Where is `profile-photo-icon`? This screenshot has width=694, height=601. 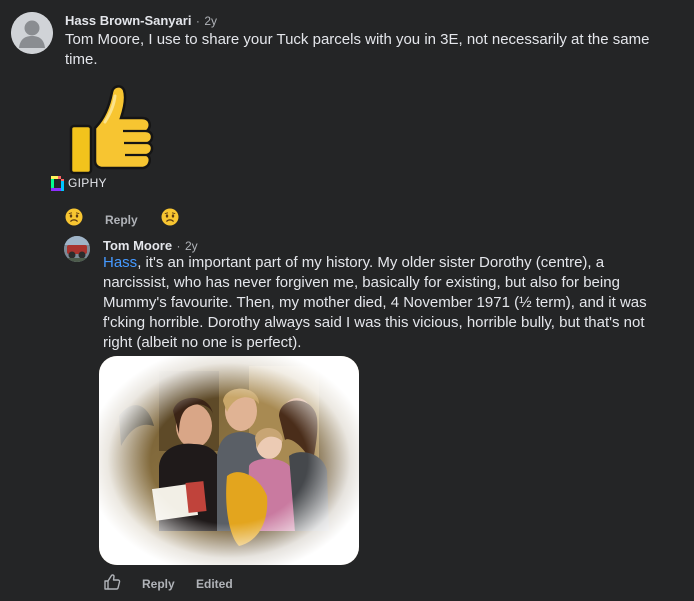
profile-photo-icon is located at coordinates (77, 249).